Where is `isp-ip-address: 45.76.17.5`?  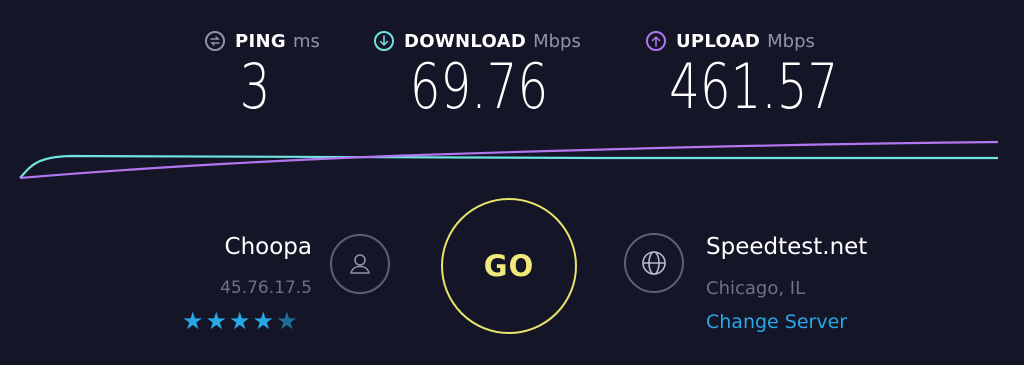 isp-ip-address: 45.76.17.5 is located at coordinates (266, 288).